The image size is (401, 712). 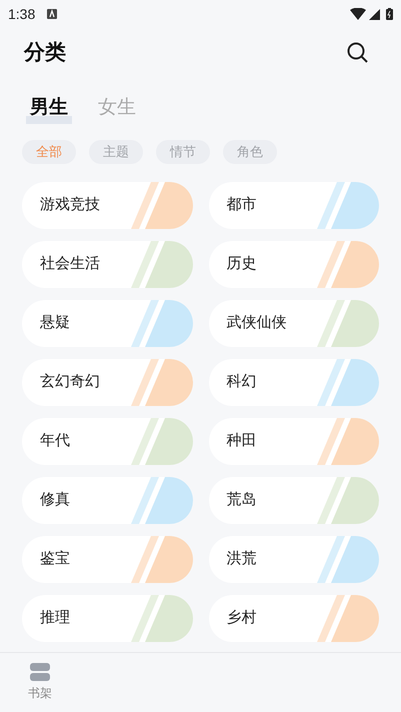 I want to click on battery-icon, so click(x=389, y=14).